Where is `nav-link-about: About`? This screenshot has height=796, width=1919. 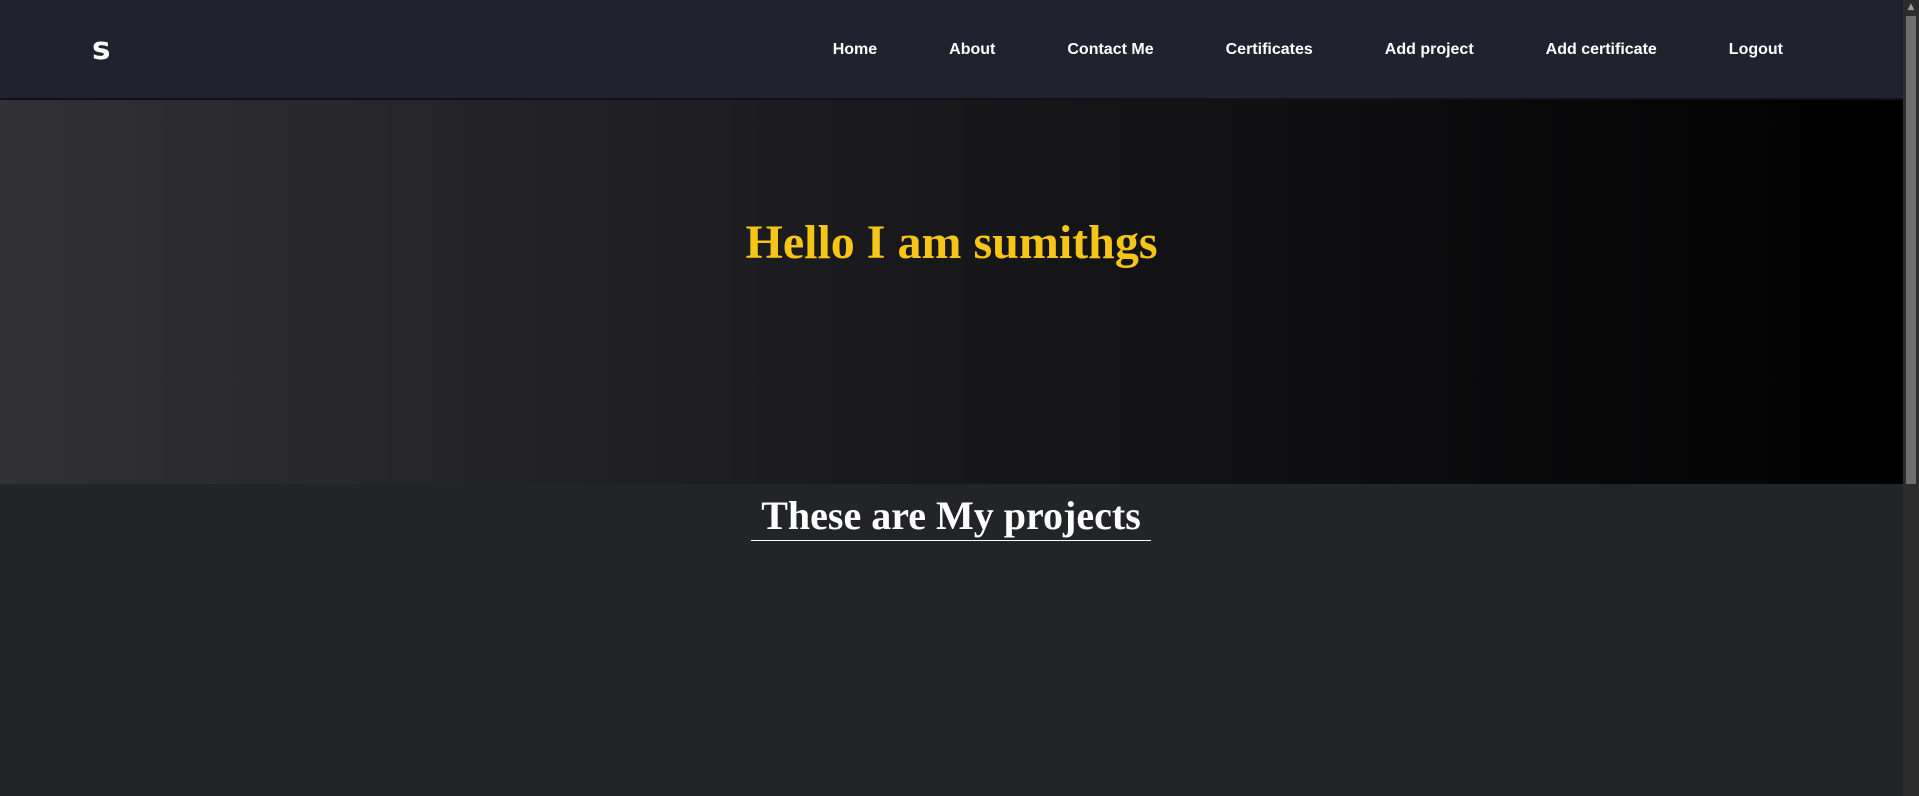 nav-link-about: About is located at coordinates (972, 49).